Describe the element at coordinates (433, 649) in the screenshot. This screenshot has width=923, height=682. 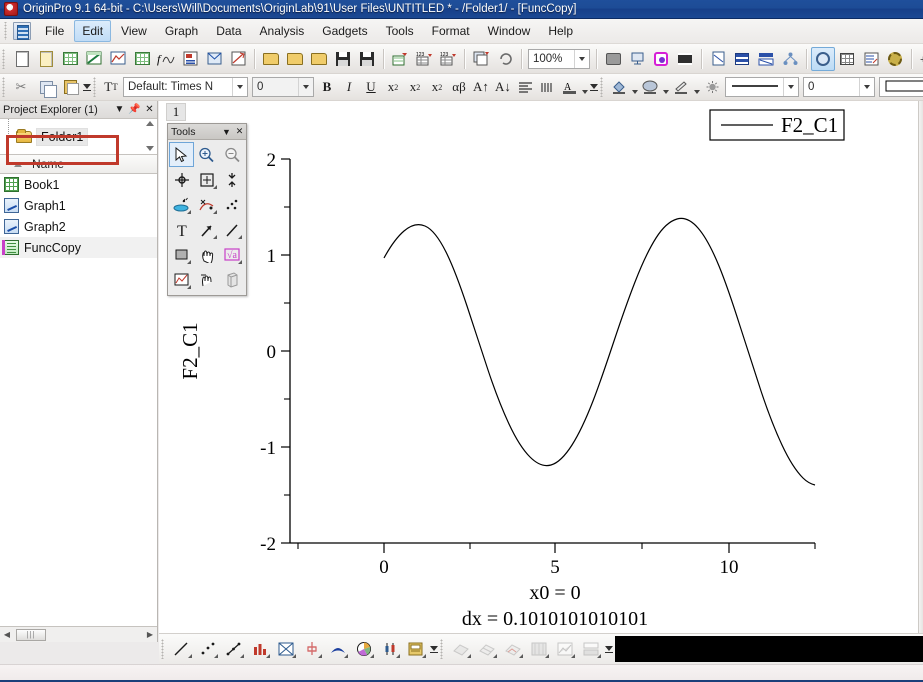
I see `bottom-overflow-icon` at that location.